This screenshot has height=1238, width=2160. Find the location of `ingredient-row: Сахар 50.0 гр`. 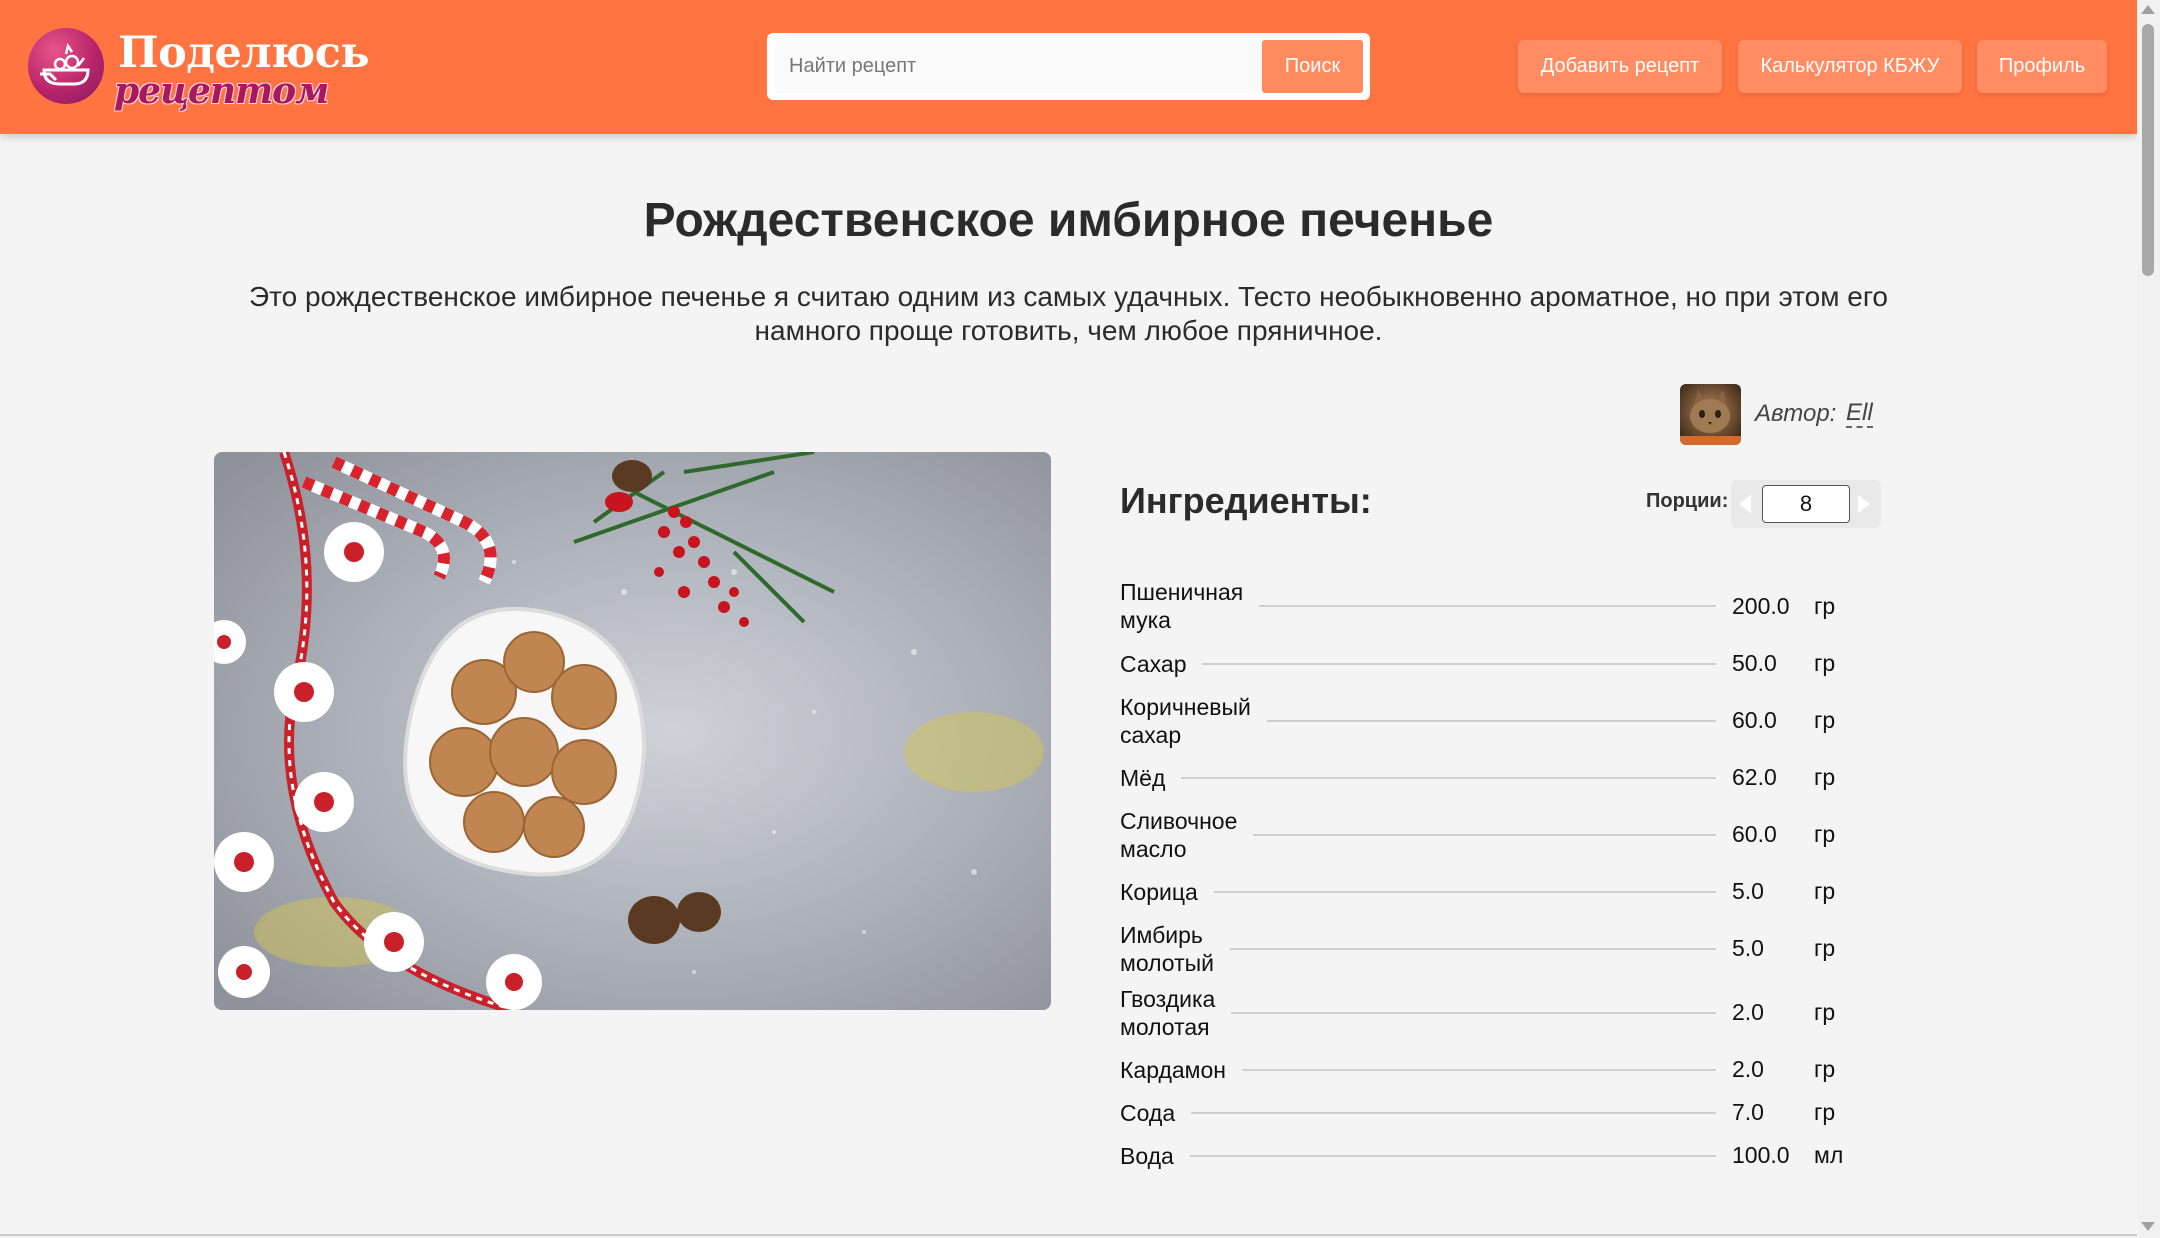

ingredient-row: Сахар 50.0 гр is located at coordinates (1490, 663).